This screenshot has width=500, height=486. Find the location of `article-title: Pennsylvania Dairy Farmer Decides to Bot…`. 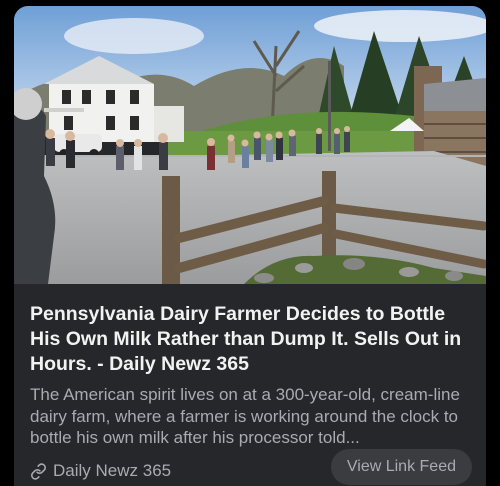

article-title: Pennsylvania Dairy Farmer Decides to Bot… is located at coordinates (252, 339).